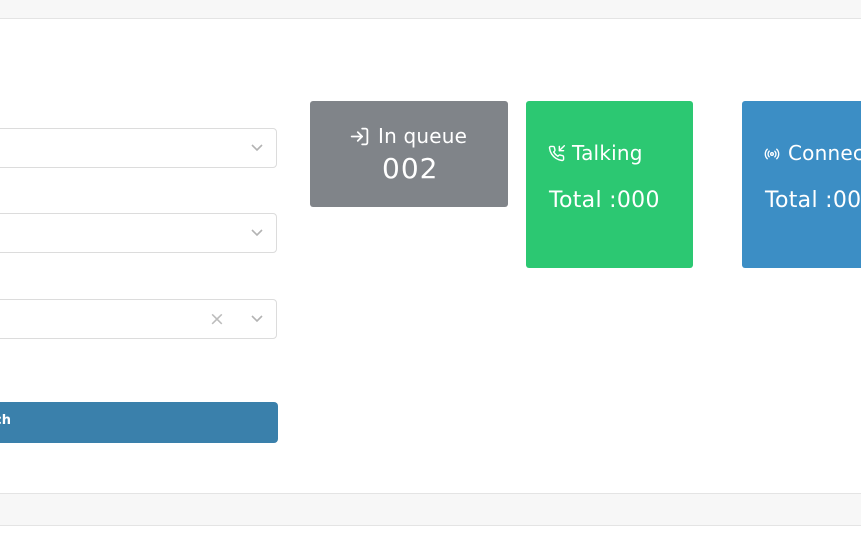 Image resolution: width=861 pixels, height=534 pixels. What do you see at coordinates (824, 153) in the screenshot?
I see `connected-title: Connec` at bounding box center [824, 153].